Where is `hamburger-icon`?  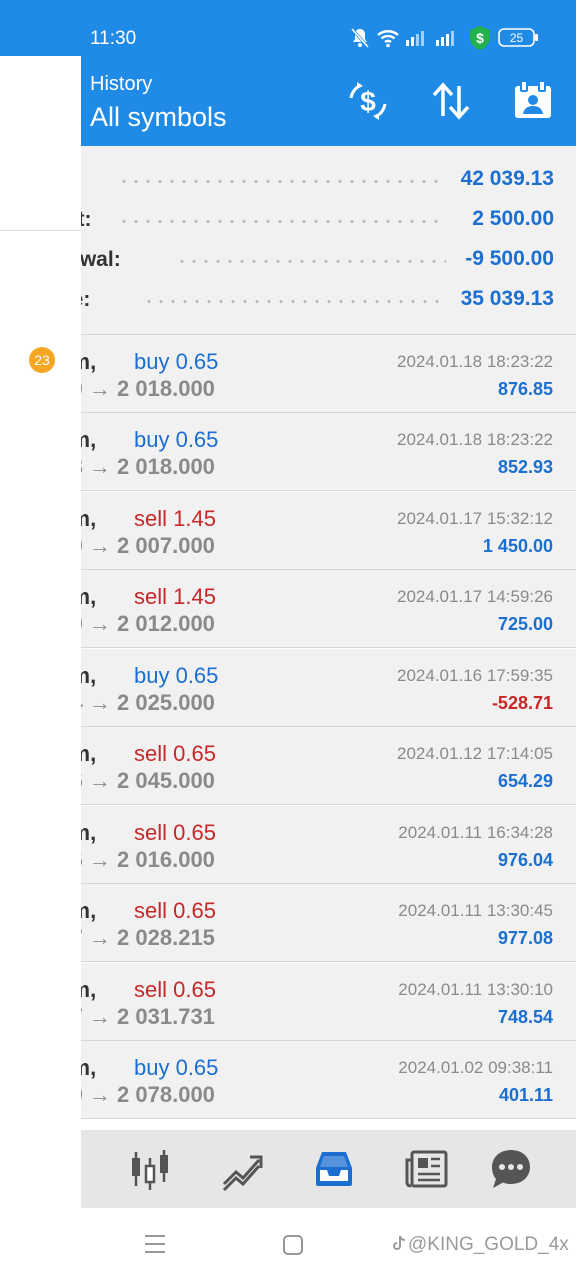 hamburger-icon is located at coordinates (155, 1244).